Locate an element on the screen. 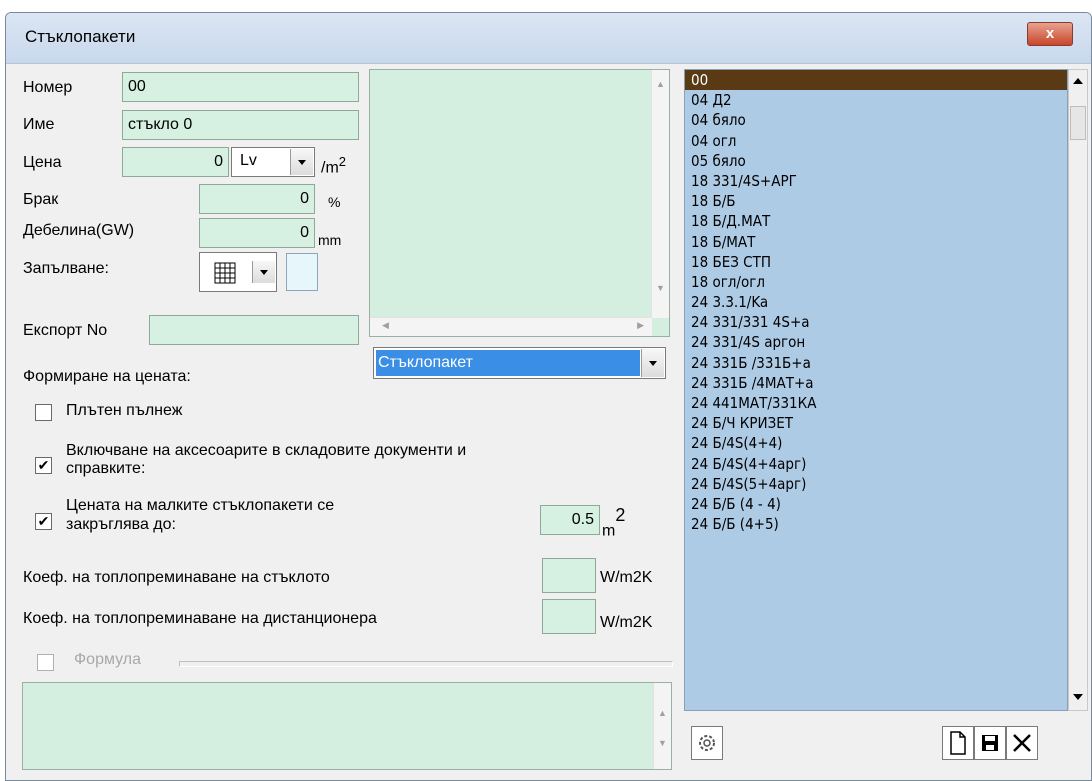 This screenshot has height=781, width=1092. new-button is located at coordinates (958, 743).